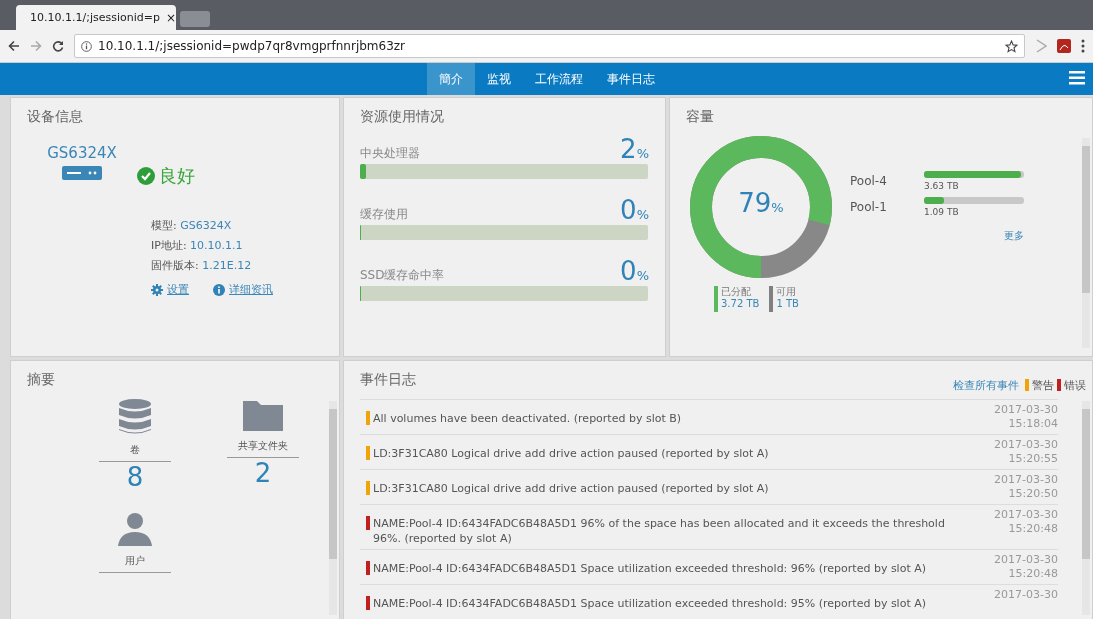 The height and width of the screenshot is (619, 1093). What do you see at coordinates (736, 292) in the screenshot?
I see `legend-label: 已分配` at bounding box center [736, 292].